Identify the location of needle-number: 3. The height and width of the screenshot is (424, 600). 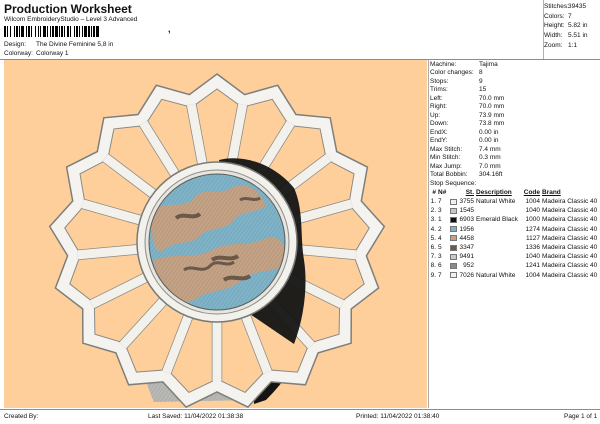
(440, 257).